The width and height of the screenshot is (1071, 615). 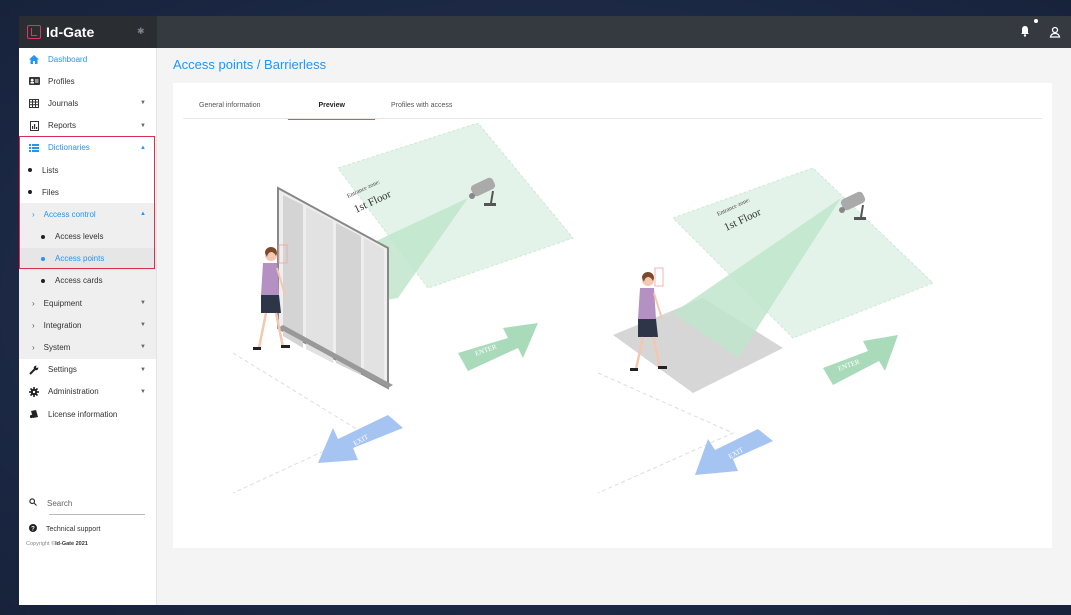 I want to click on tab-preview: Preview, so click(x=332, y=108).